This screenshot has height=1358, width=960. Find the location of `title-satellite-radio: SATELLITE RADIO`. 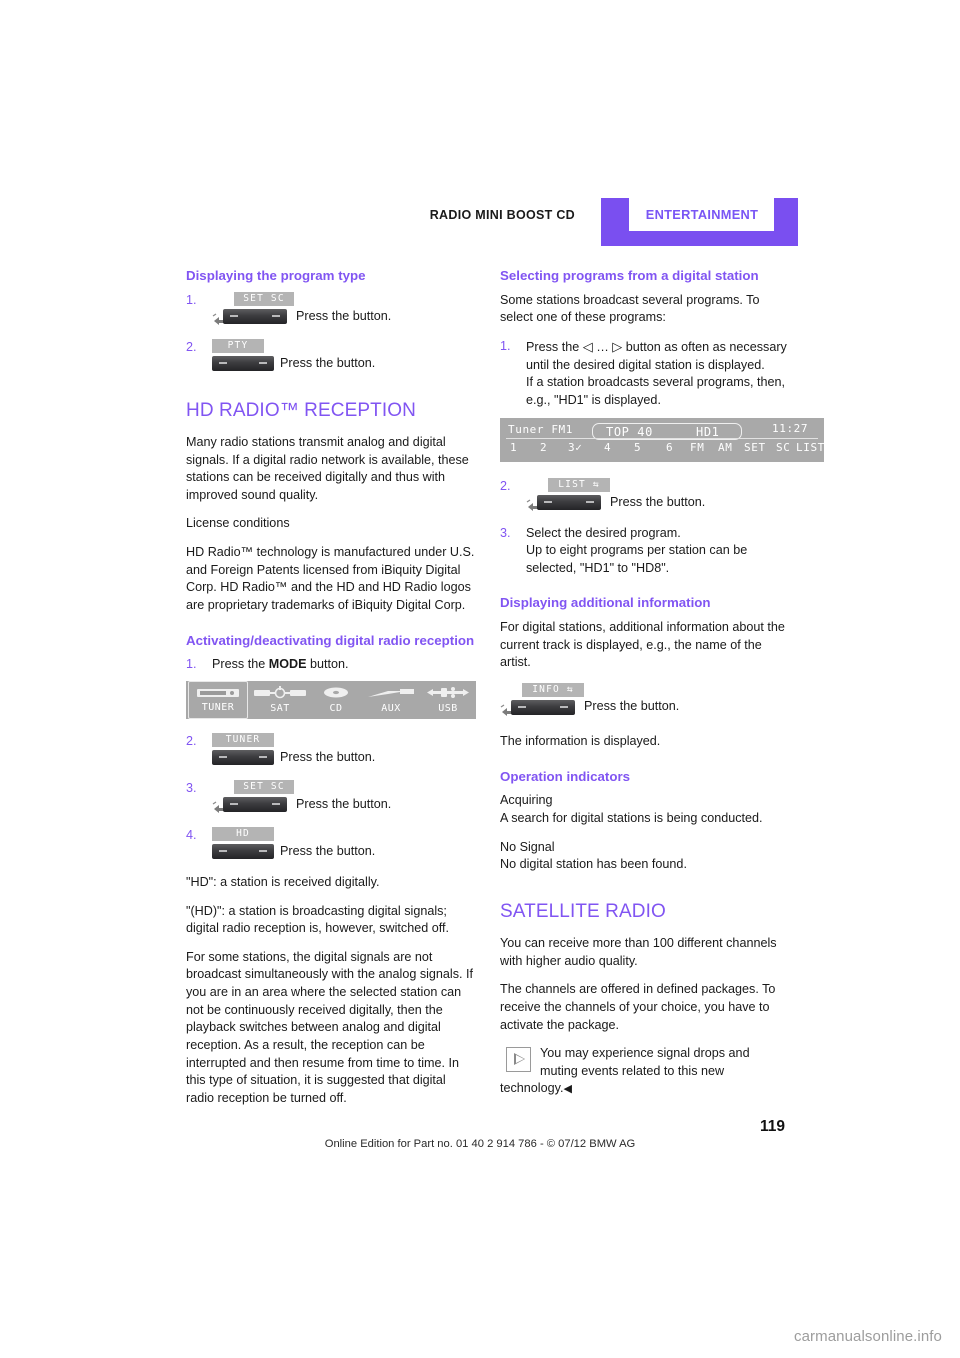

title-satellite-radio: SATELLITE RADIO is located at coordinates (583, 911).